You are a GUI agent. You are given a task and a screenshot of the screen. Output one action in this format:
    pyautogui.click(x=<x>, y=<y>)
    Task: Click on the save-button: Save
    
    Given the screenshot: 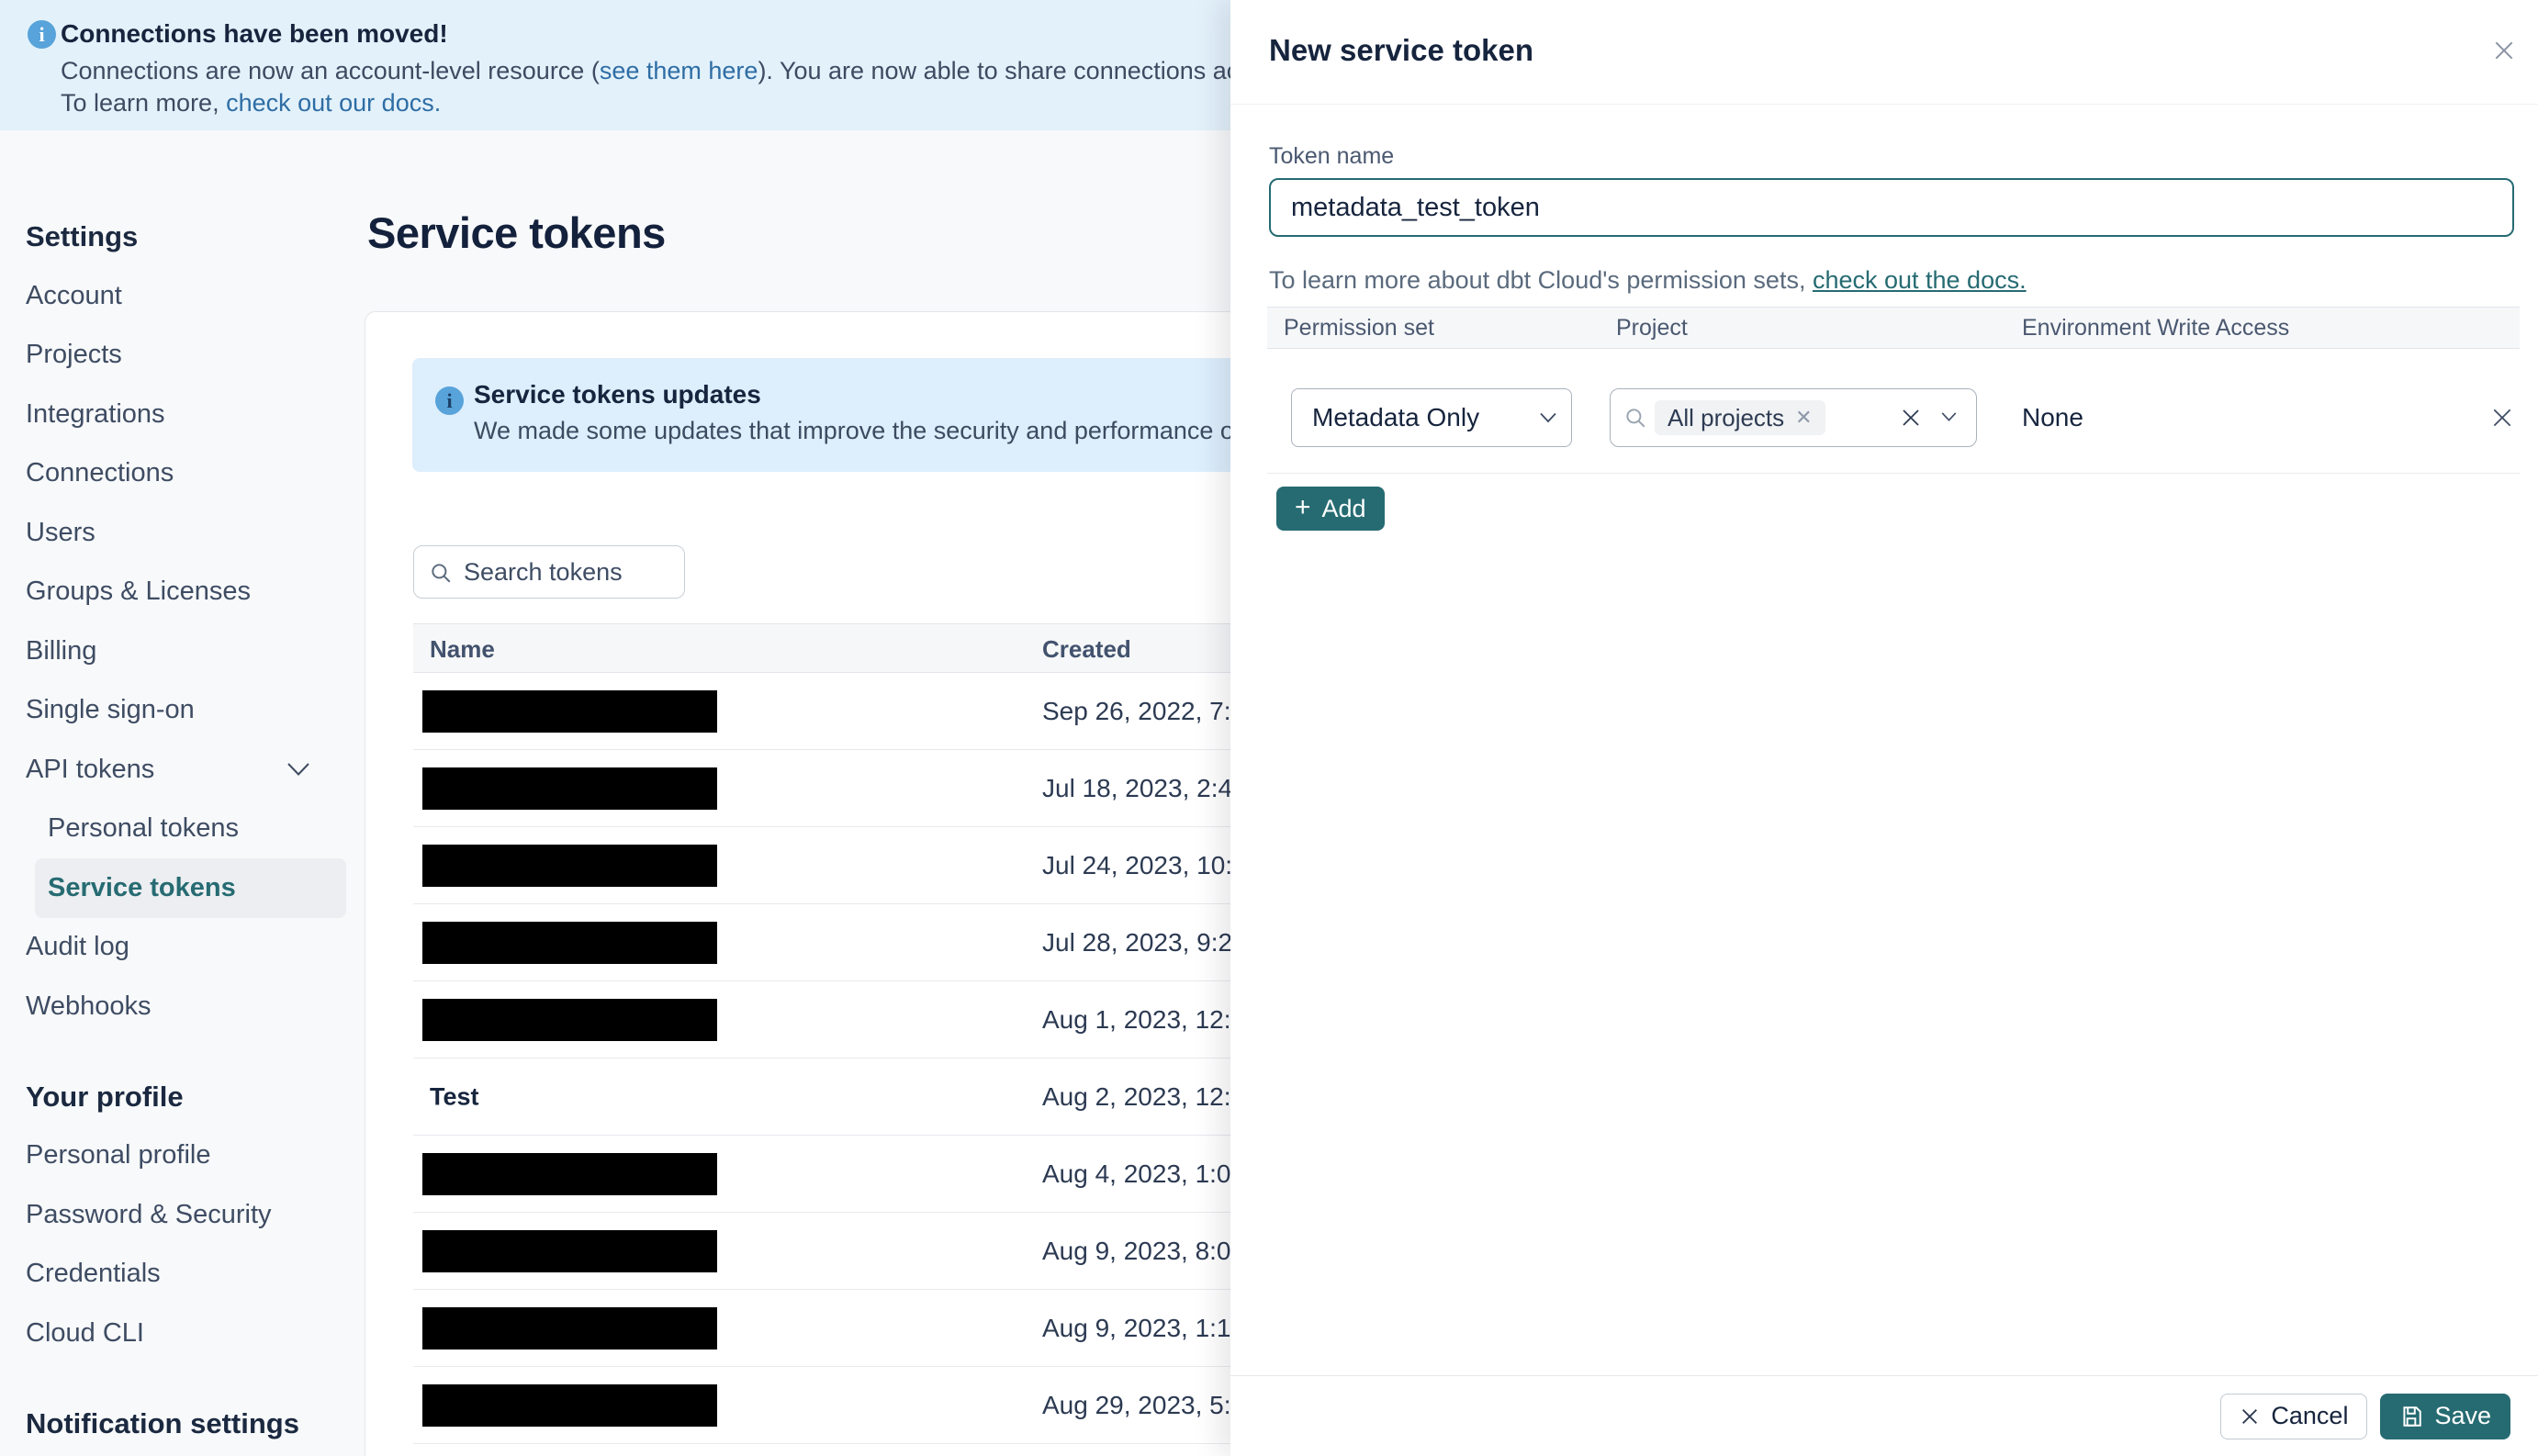 What is the action you would take?
    pyautogui.click(x=2445, y=1416)
    